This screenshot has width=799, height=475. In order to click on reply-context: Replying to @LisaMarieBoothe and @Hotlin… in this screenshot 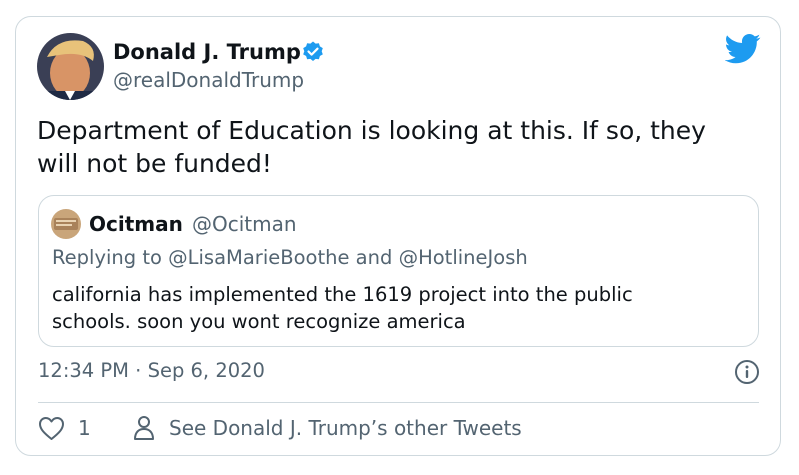, I will do `click(290, 257)`.